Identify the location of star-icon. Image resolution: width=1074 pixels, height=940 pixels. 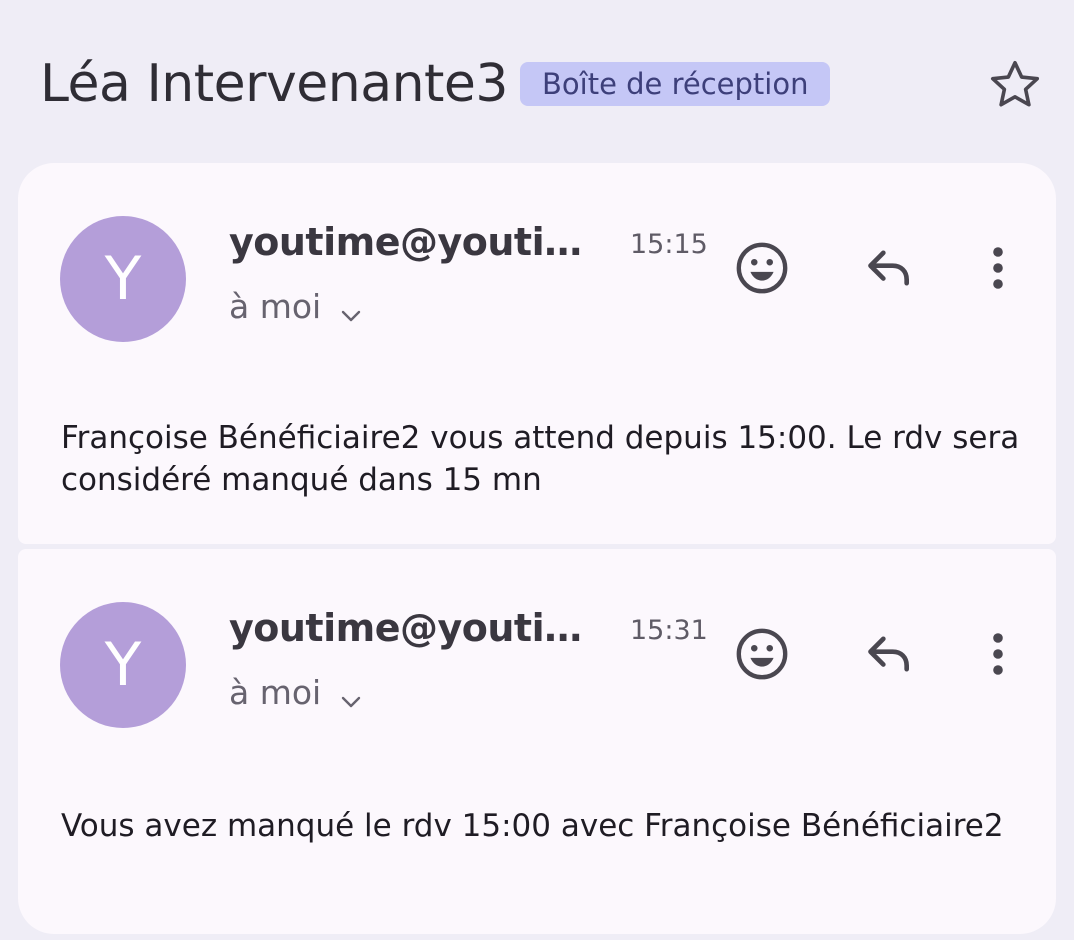
(1015, 85).